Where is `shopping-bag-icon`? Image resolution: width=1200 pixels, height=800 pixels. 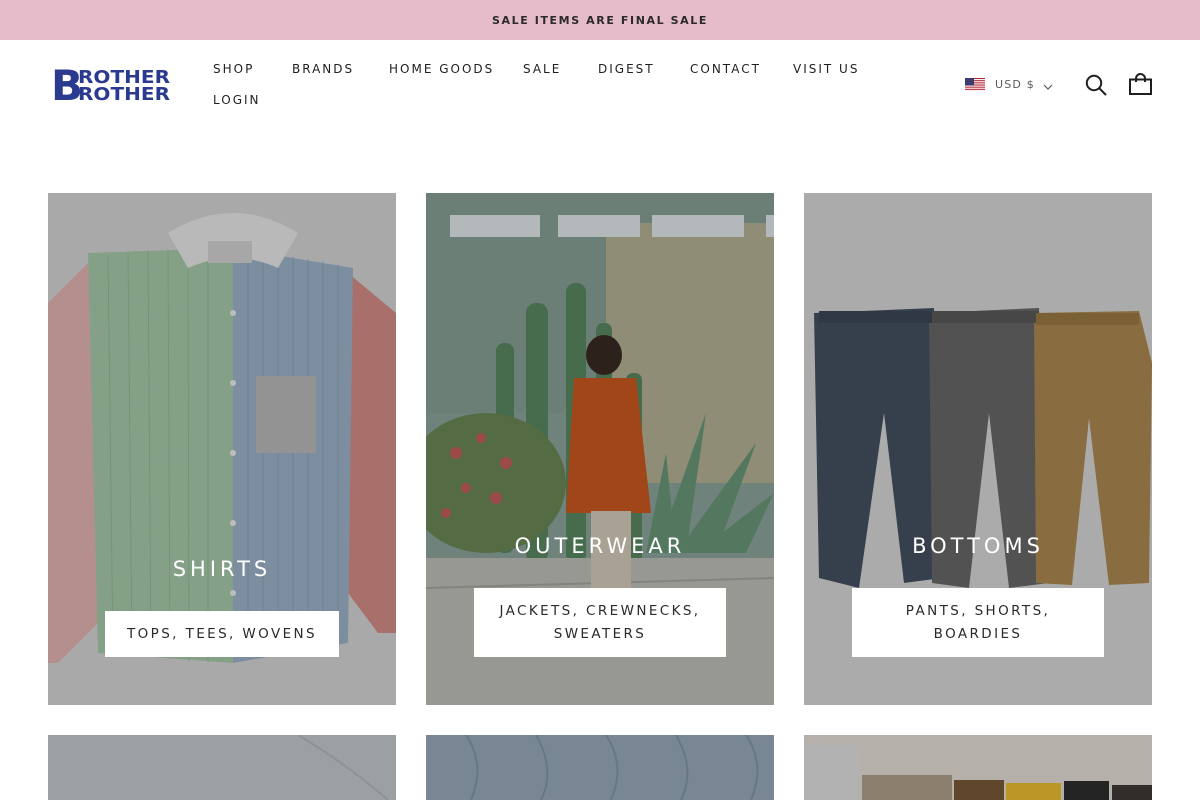 shopping-bag-icon is located at coordinates (1140, 86).